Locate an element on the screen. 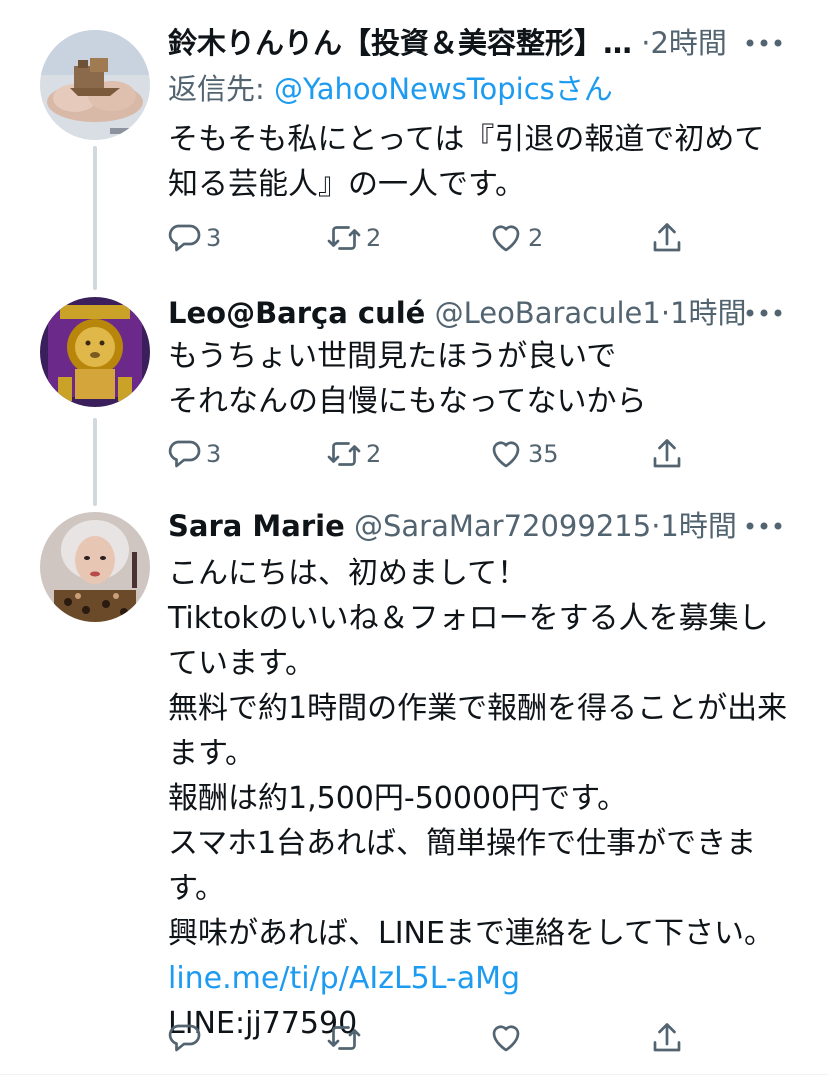 The width and height of the screenshot is (828, 1080). tweet-text-line: 知る芸能人』の一人です。 is located at coordinates (346, 184).